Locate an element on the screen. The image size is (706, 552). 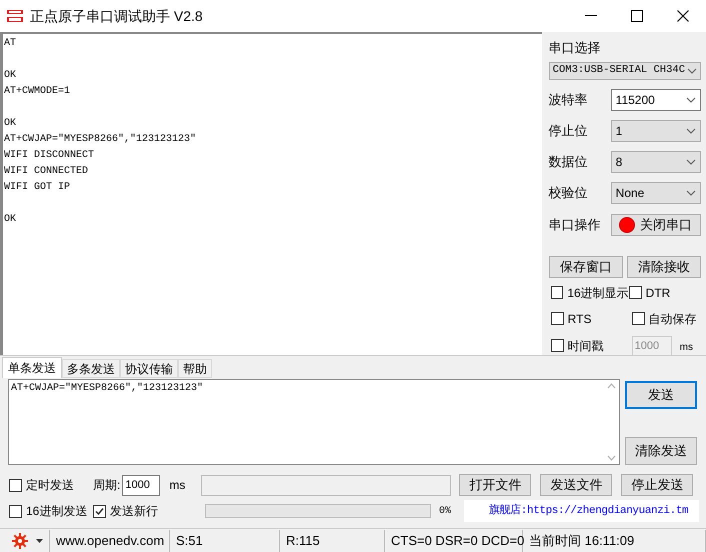
file-path-field is located at coordinates (326, 485).